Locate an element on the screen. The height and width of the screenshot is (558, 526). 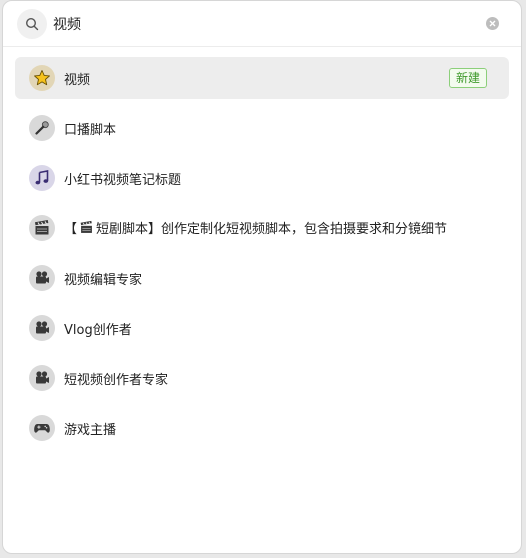
result-item-voiceover-script: 口播脚本 is located at coordinates (262, 128).